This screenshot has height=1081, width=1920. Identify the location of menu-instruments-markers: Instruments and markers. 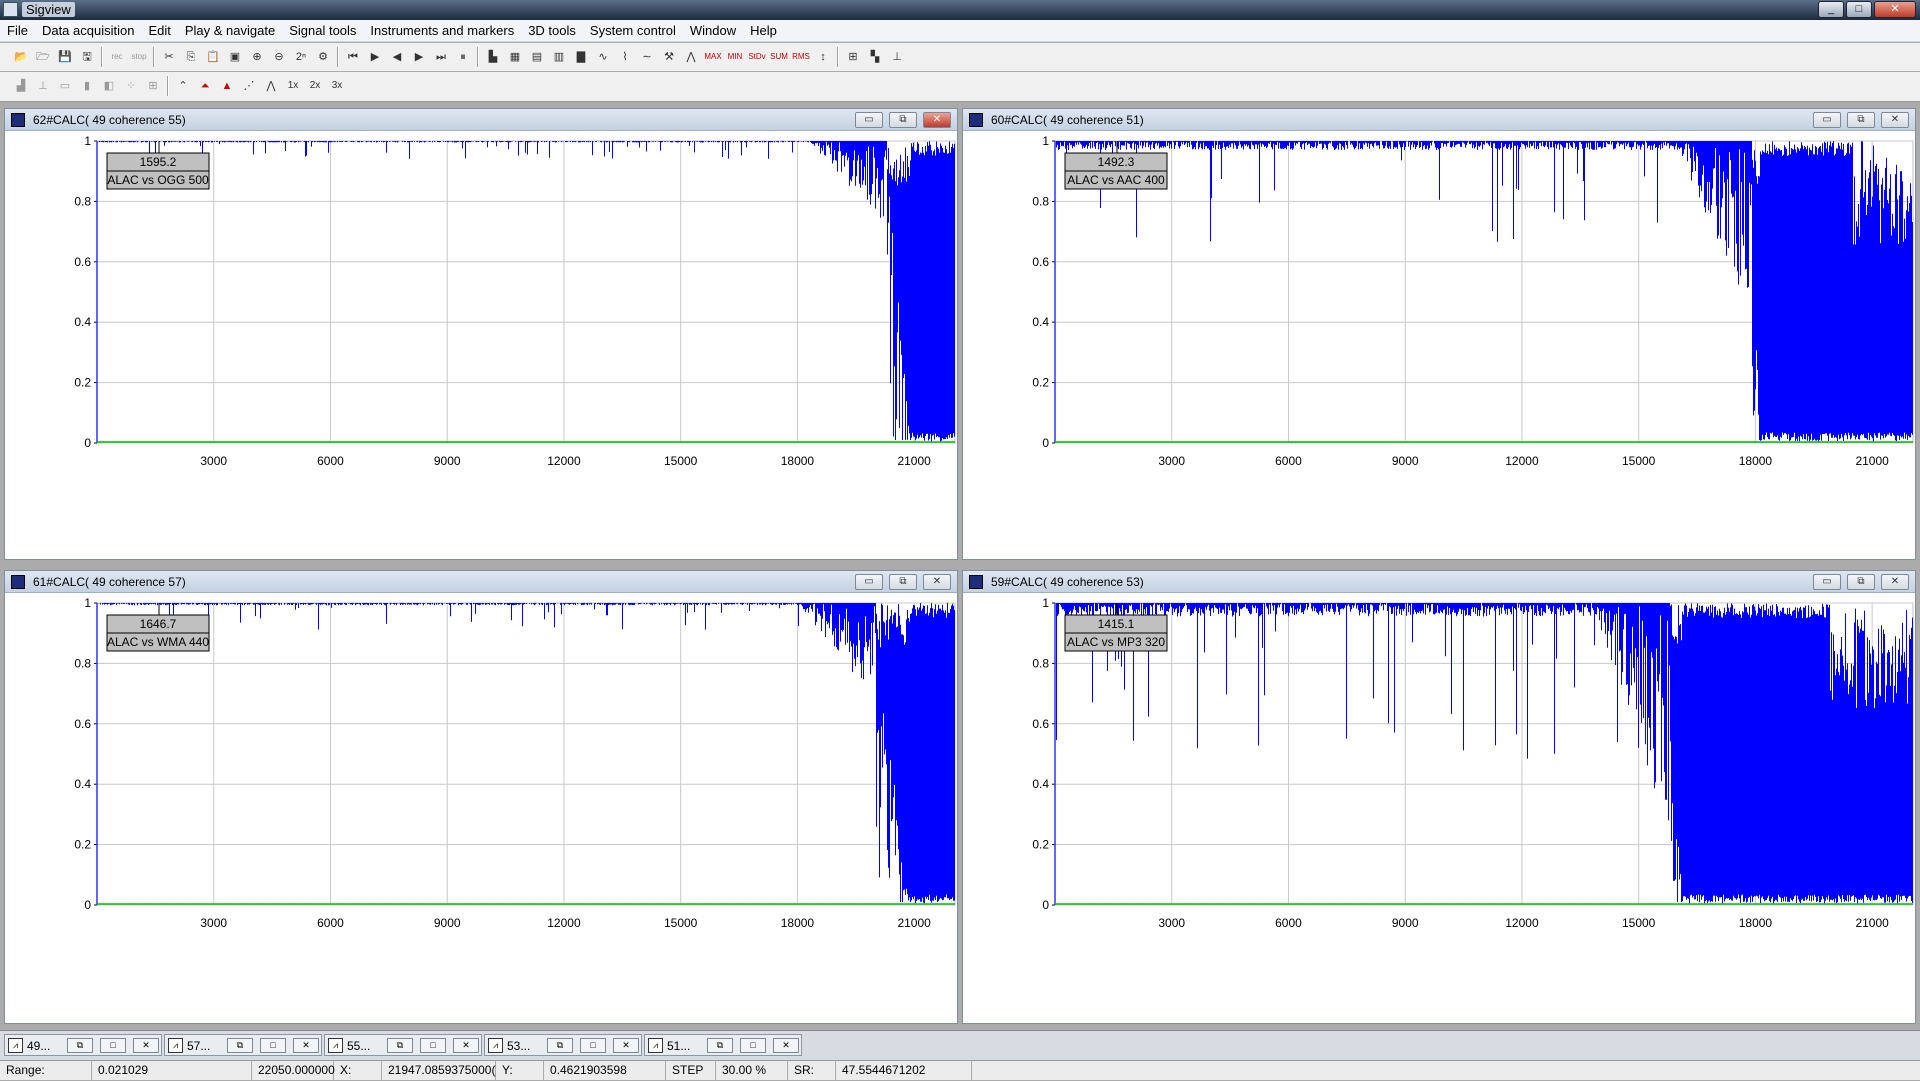
(442, 29).